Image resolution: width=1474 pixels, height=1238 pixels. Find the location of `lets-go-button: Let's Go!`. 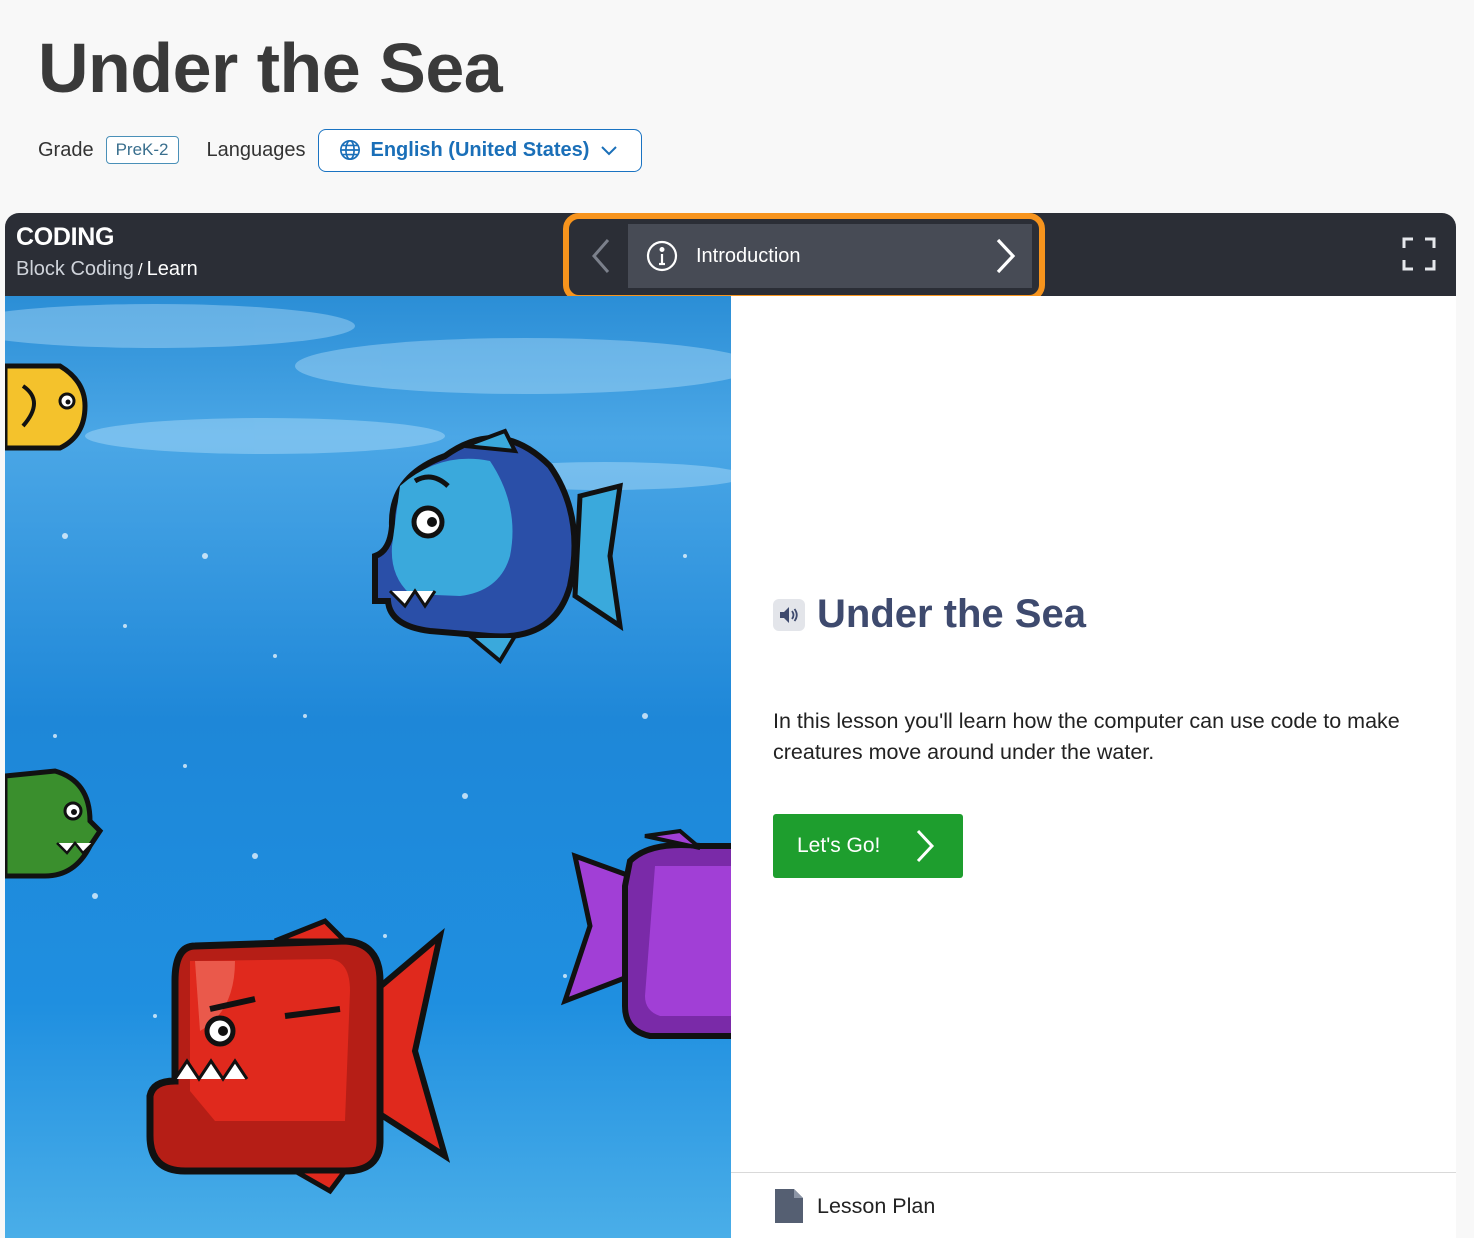

lets-go-button: Let's Go! is located at coordinates (868, 846).